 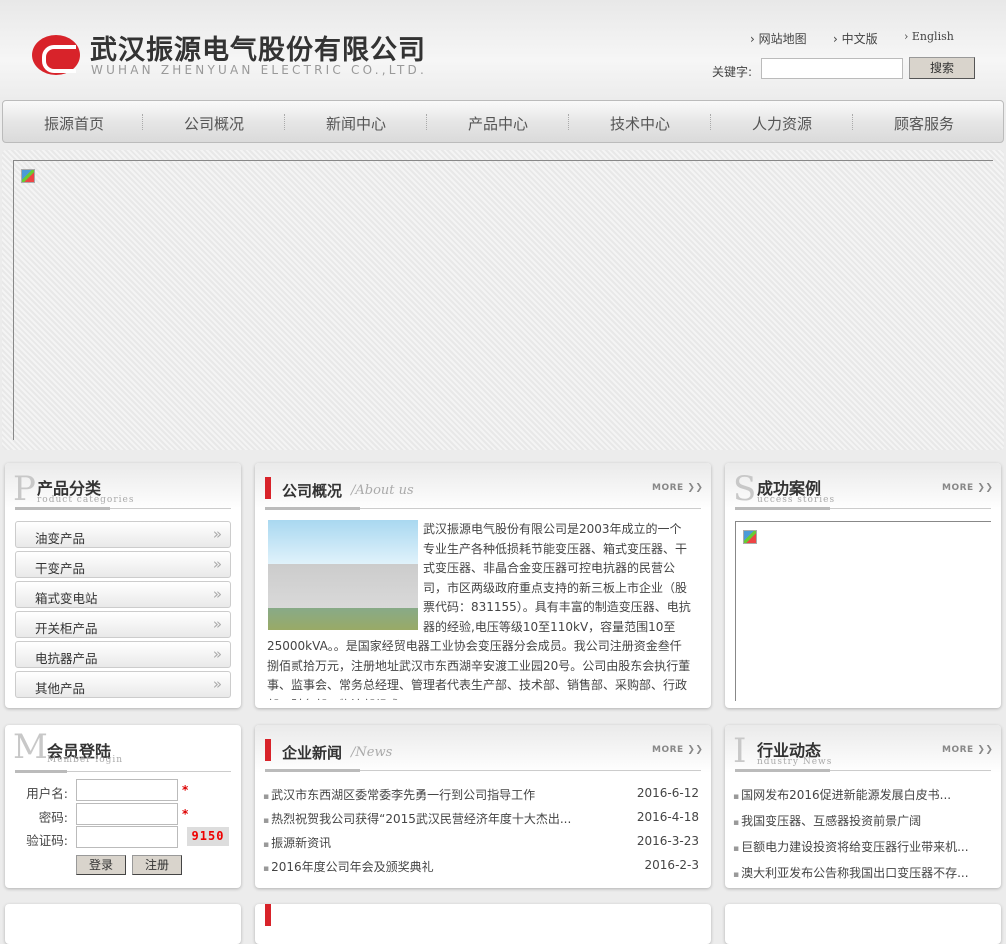 What do you see at coordinates (855, 38) in the screenshot?
I see `chinese-link: 中文版` at bounding box center [855, 38].